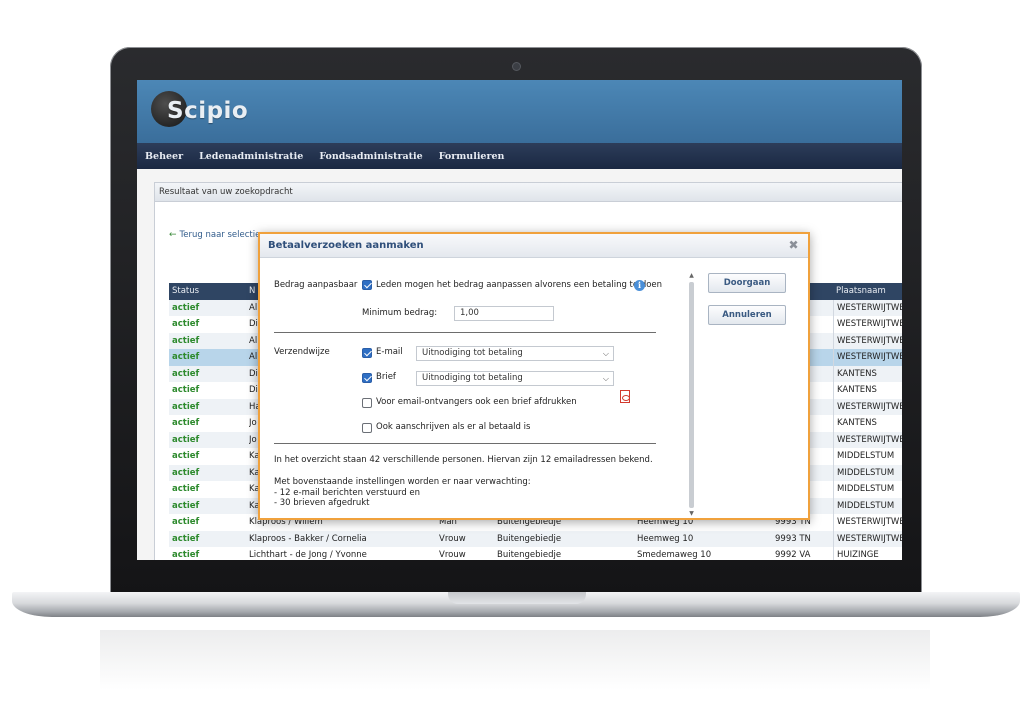 This screenshot has width=1030, height=713. Describe the element at coordinates (519, 111) in the screenshot. I see `top-banner: Scipio` at that location.